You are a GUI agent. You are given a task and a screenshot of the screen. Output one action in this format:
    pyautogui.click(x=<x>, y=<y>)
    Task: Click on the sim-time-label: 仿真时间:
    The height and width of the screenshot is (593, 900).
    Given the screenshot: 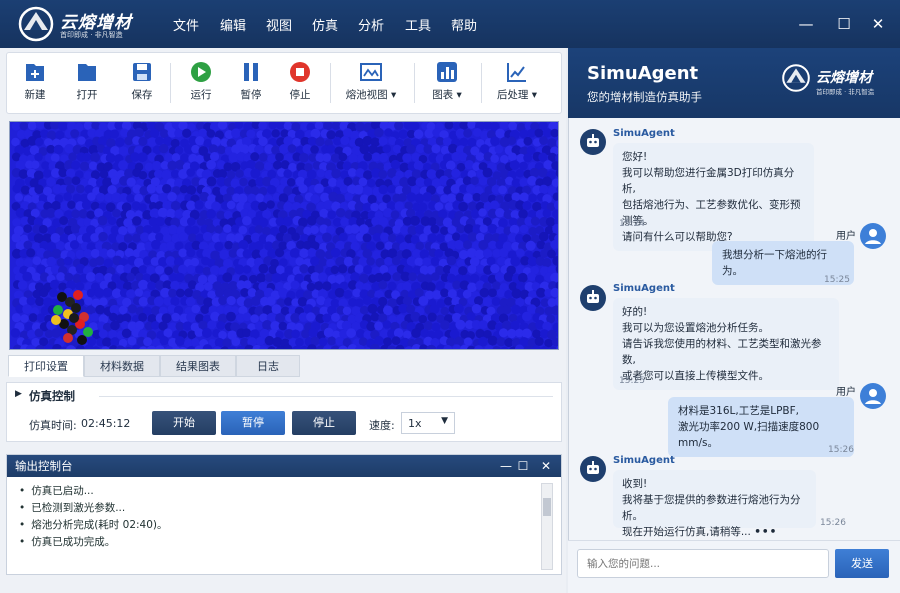 What is the action you would take?
    pyautogui.click(x=53, y=425)
    